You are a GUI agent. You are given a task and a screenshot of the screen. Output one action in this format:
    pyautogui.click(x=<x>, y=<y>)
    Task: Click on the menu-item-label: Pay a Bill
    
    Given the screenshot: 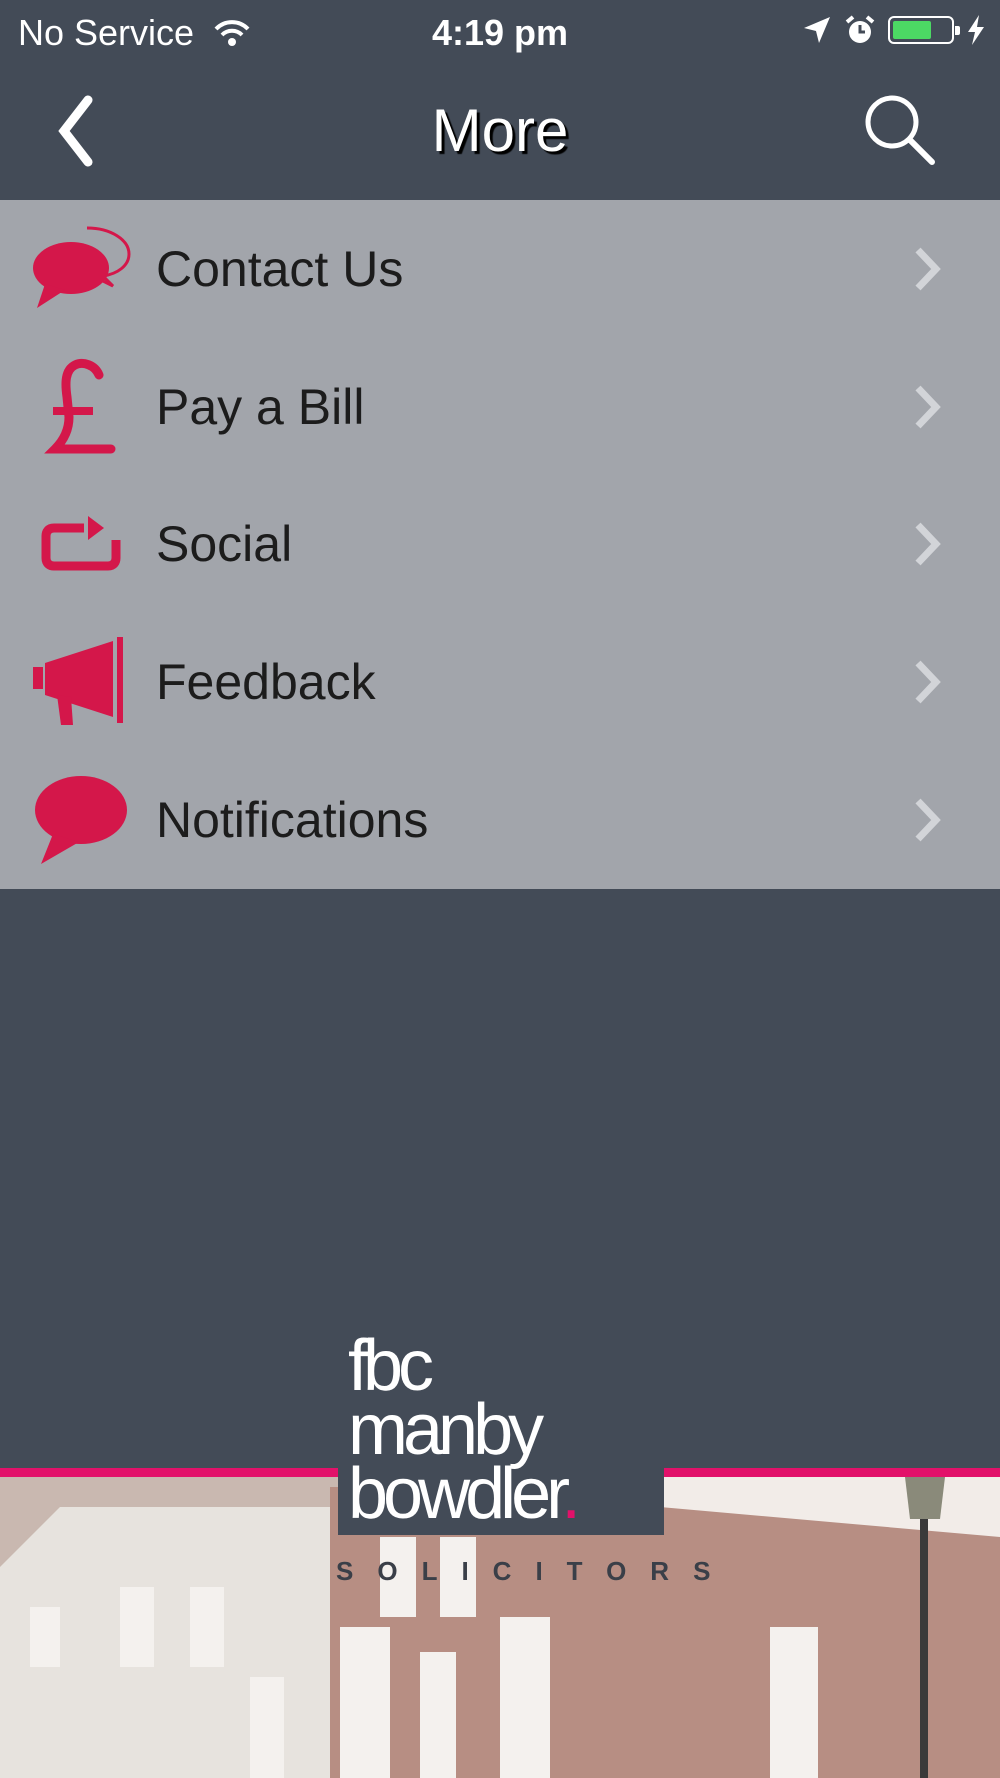 What is the action you would take?
    pyautogui.click(x=260, y=406)
    